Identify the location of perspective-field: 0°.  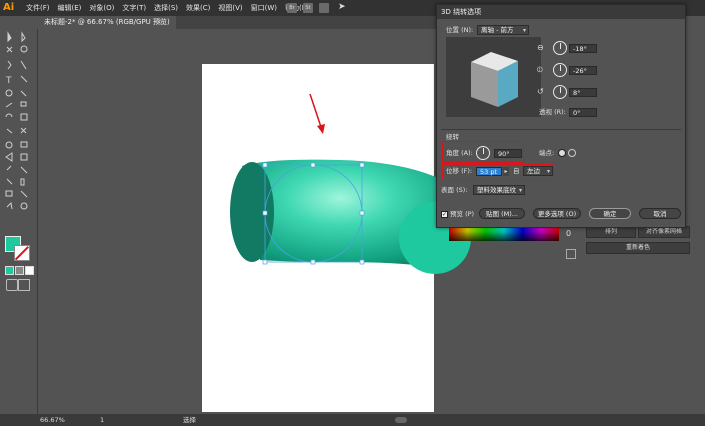
(583, 112).